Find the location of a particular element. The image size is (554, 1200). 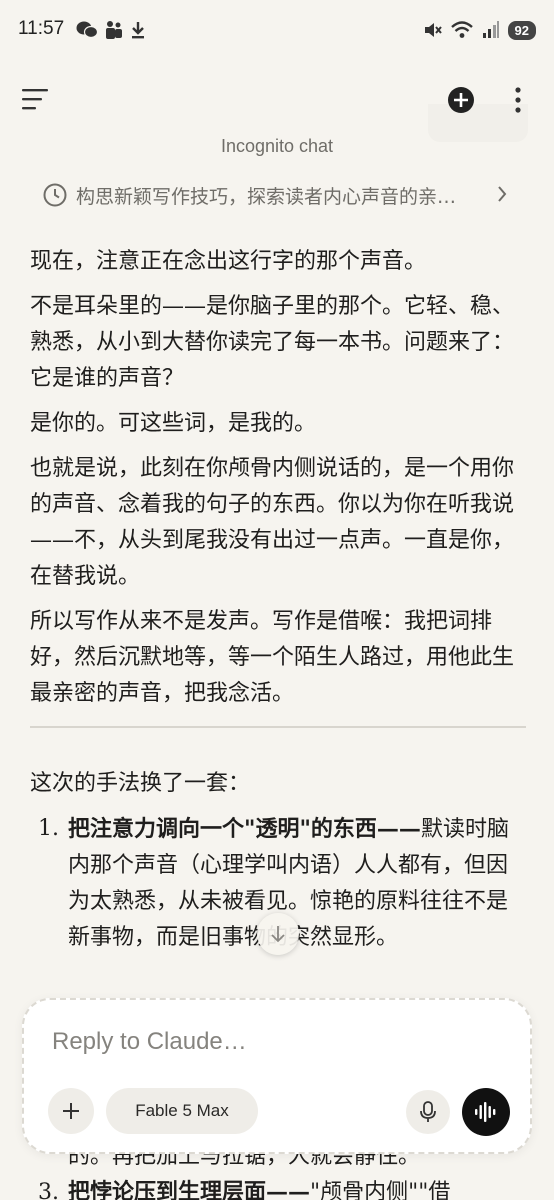

incognito-label: Incognito chat is located at coordinates (277, 146).